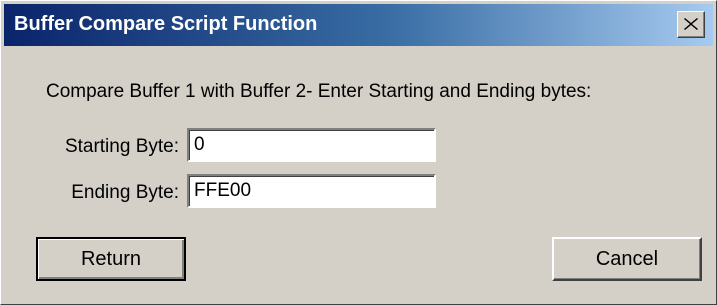  I want to click on ending-byte-label: Ending Byte:, so click(125, 192).